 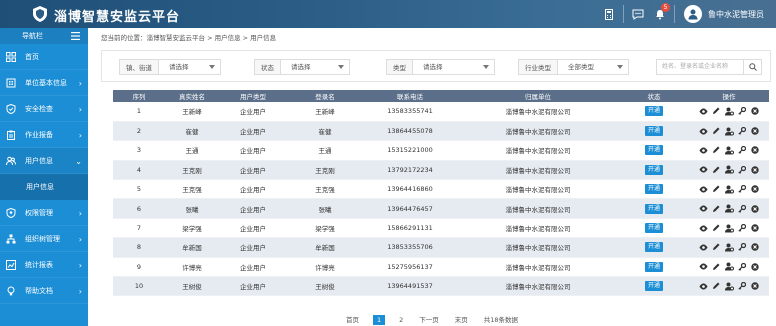 What do you see at coordinates (75, 36) in the screenshot?
I see `hamburger-icon` at bounding box center [75, 36].